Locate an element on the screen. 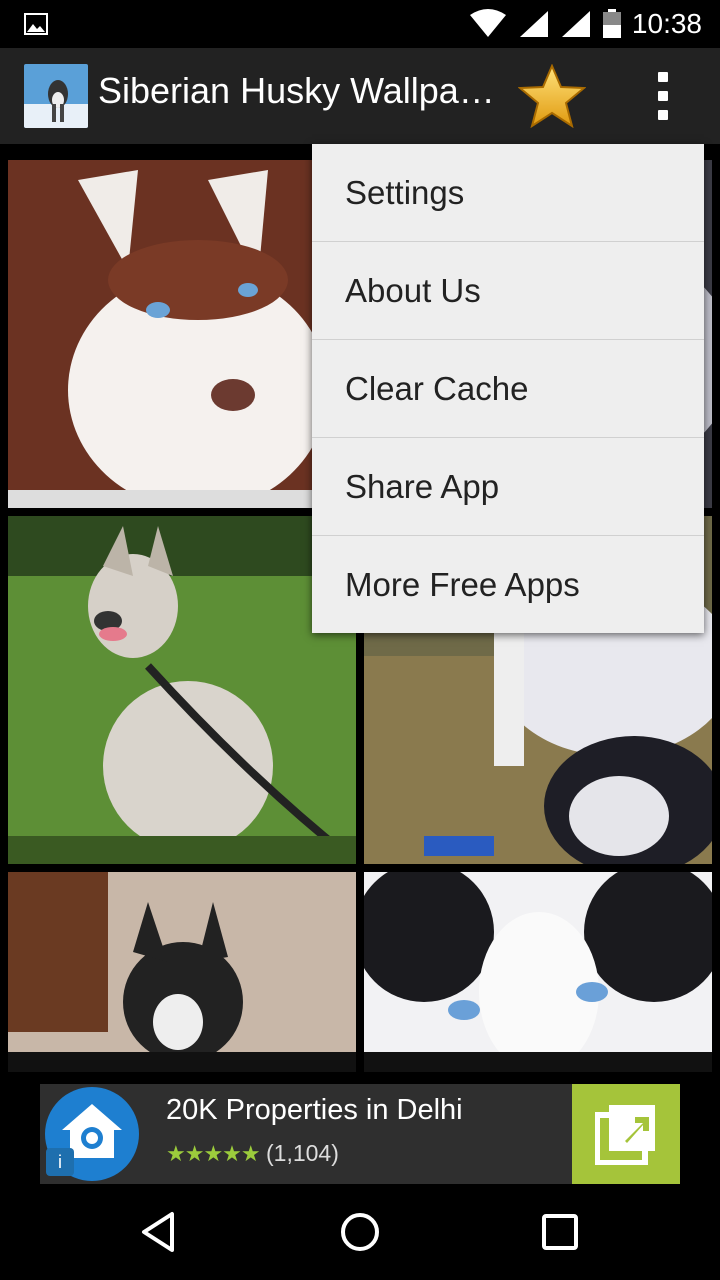 The height and width of the screenshot is (1280, 720). menu-item-clear-cache: Clear Cache is located at coordinates (508, 389).